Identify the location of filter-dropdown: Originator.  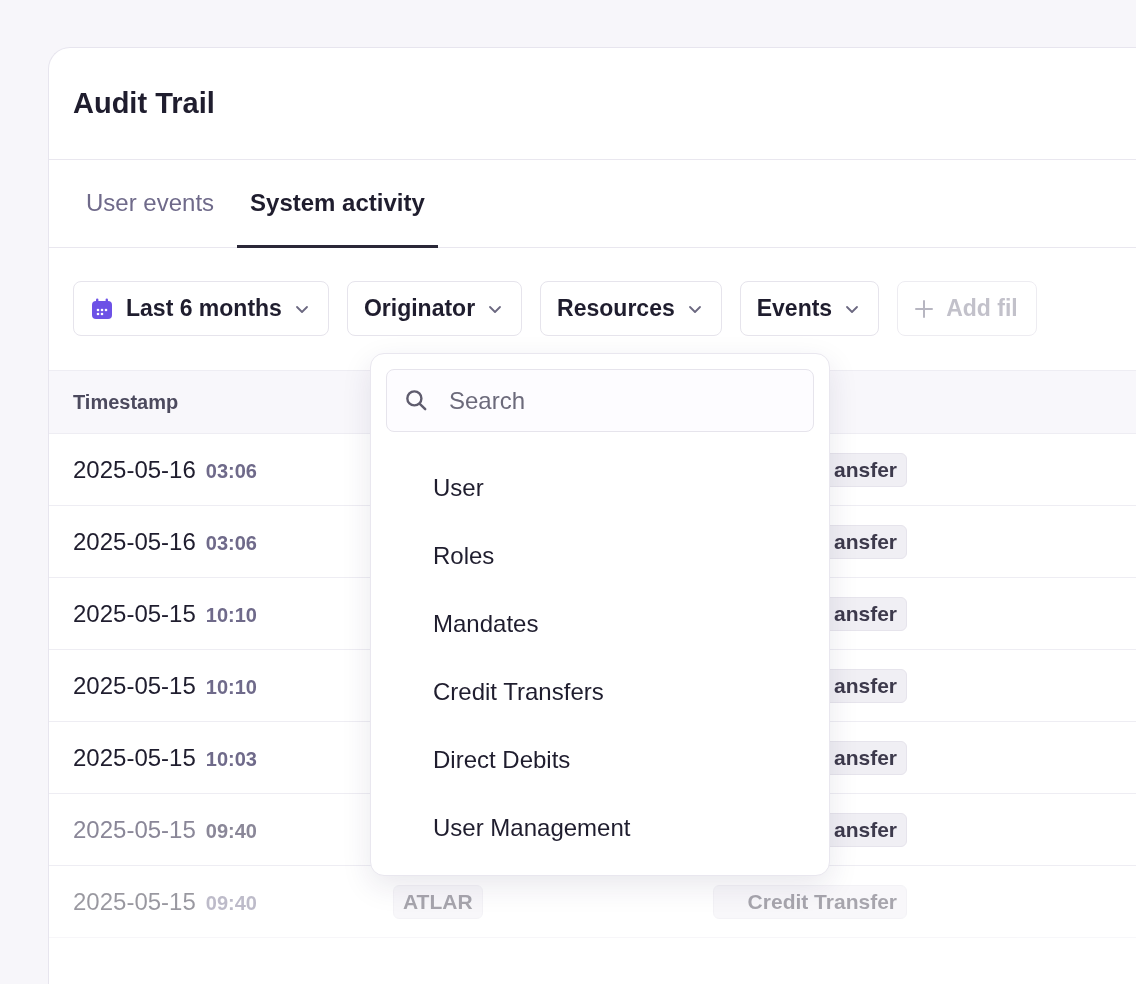
(434, 308).